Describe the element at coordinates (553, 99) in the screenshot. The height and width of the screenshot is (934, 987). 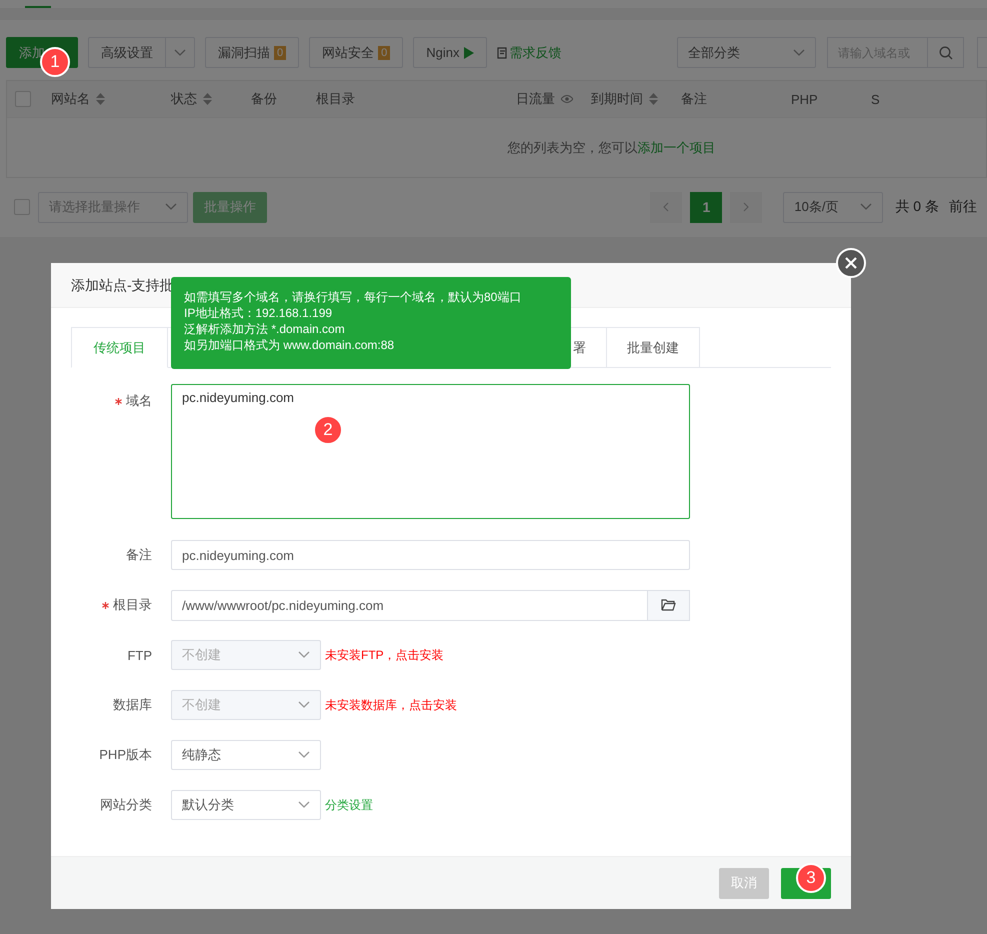
I see `column-header: 日流量` at that location.